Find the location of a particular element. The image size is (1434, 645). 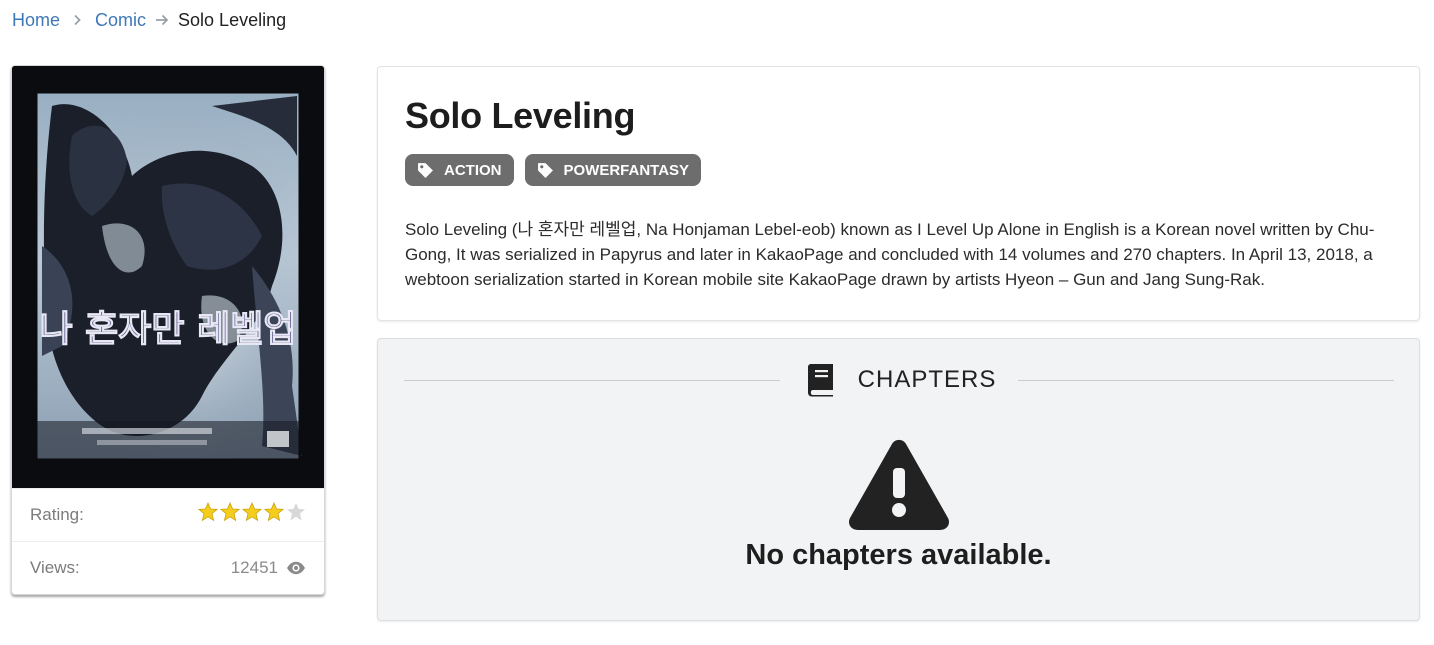

tag-action: ACTION is located at coordinates (459, 170).